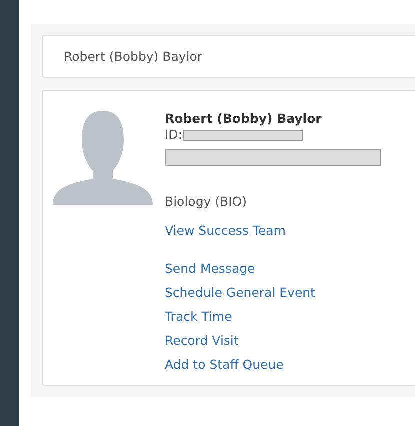 This screenshot has width=415, height=426. What do you see at coordinates (273, 269) in the screenshot?
I see `action-link: Send Message` at bounding box center [273, 269].